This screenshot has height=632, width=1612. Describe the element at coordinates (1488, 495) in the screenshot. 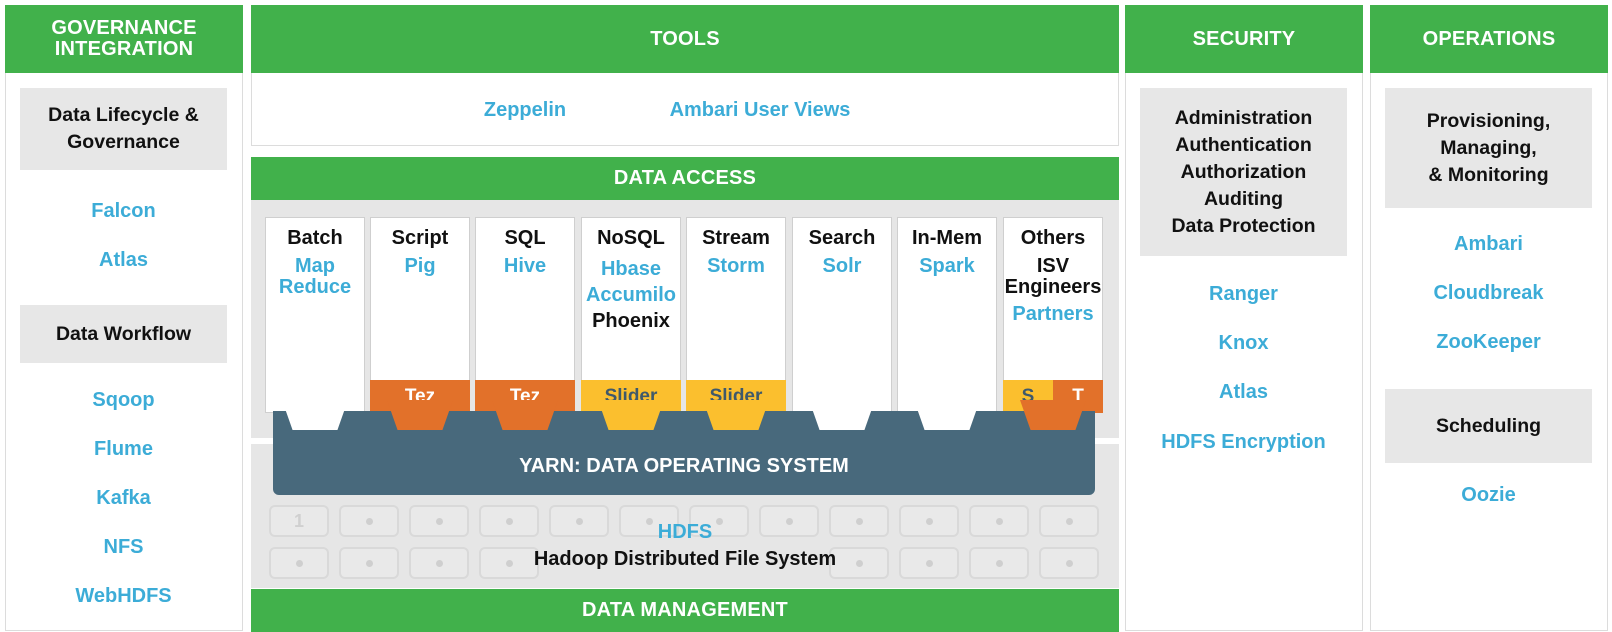

I see `oozie-label: Oozie` at that location.